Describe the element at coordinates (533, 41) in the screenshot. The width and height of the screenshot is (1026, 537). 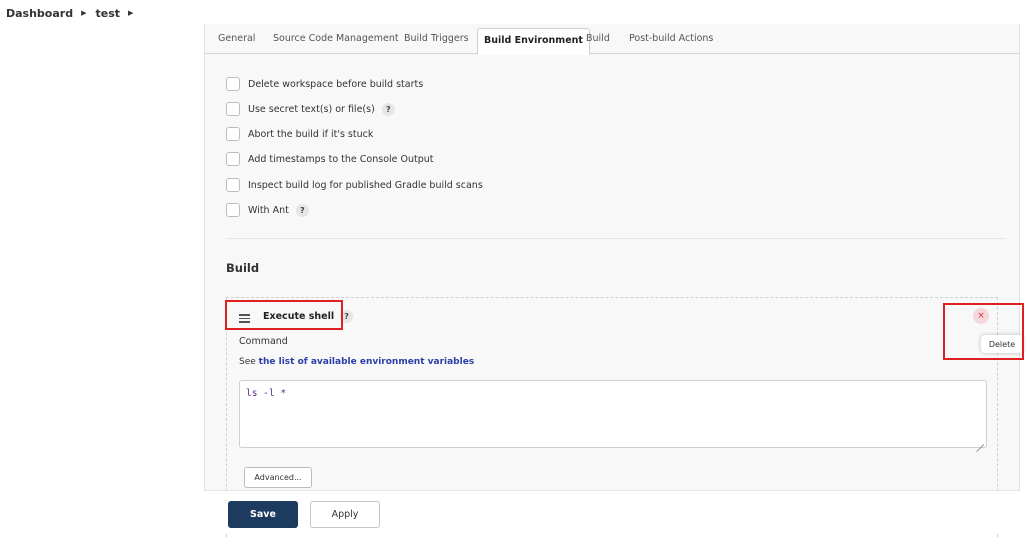
I see `tab-build-environment: Build Environment` at that location.